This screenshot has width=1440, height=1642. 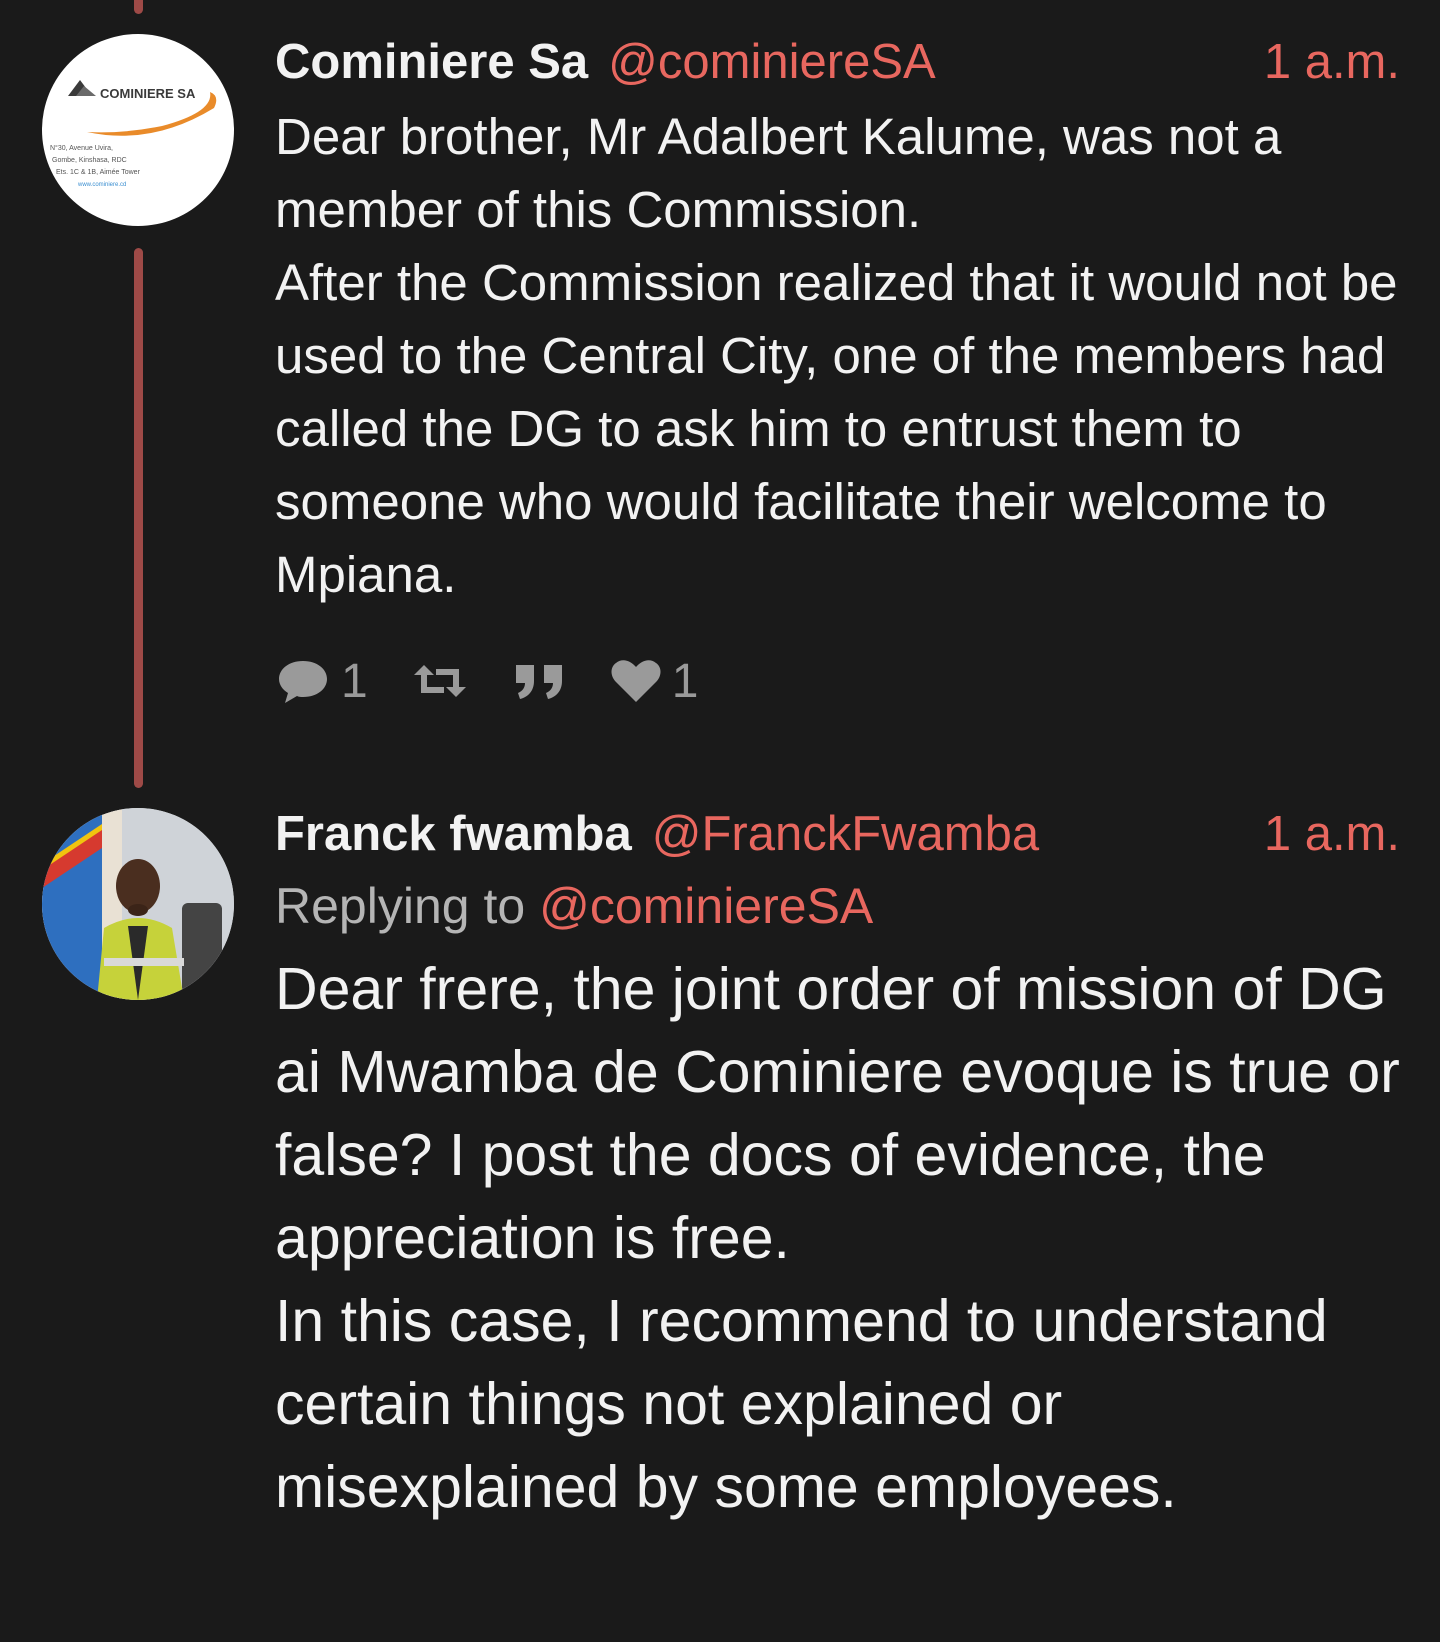 I want to click on retweet-button, so click(x=440, y=681).